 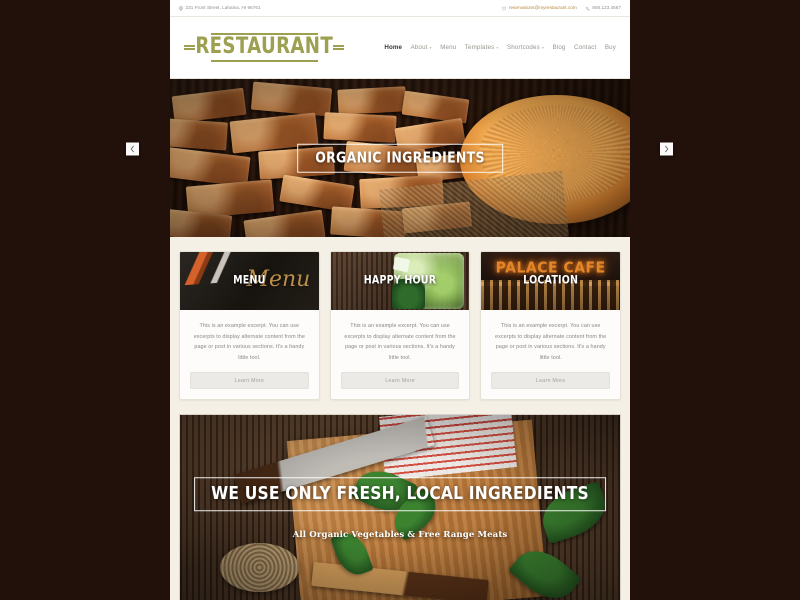 I want to click on hero-caption-text: ORGANIC INGREDIENTS, so click(x=400, y=157).